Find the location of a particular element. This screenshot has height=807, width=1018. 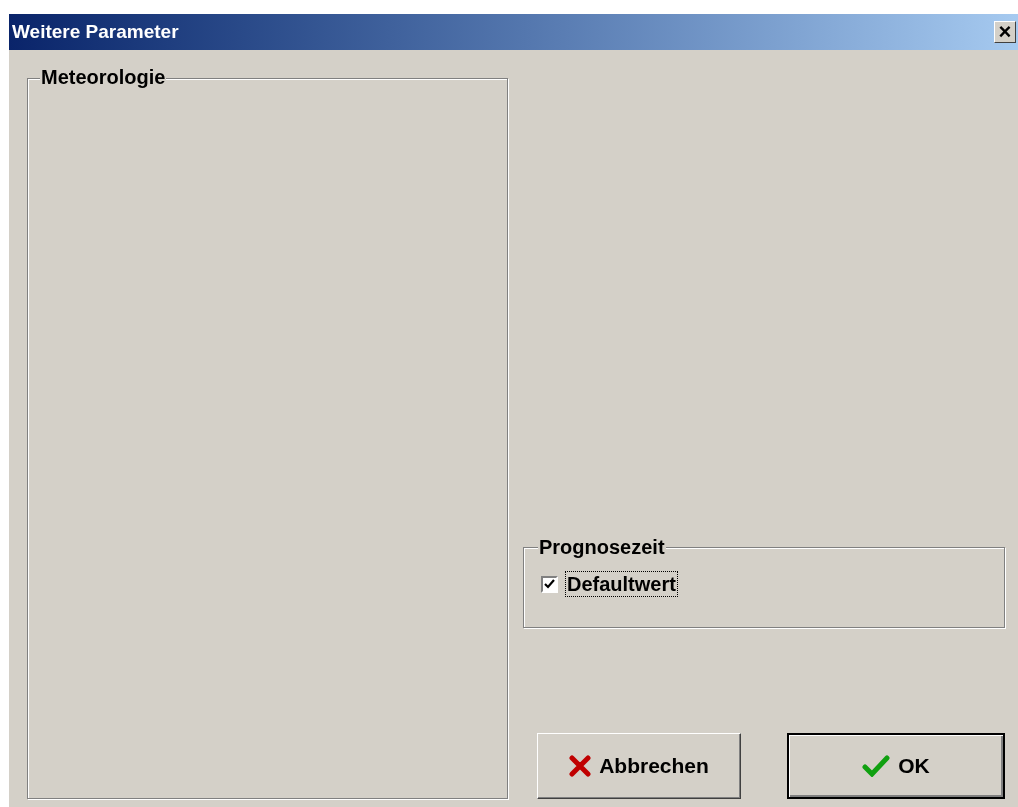

ok-button: OK is located at coordinates (896, 766).